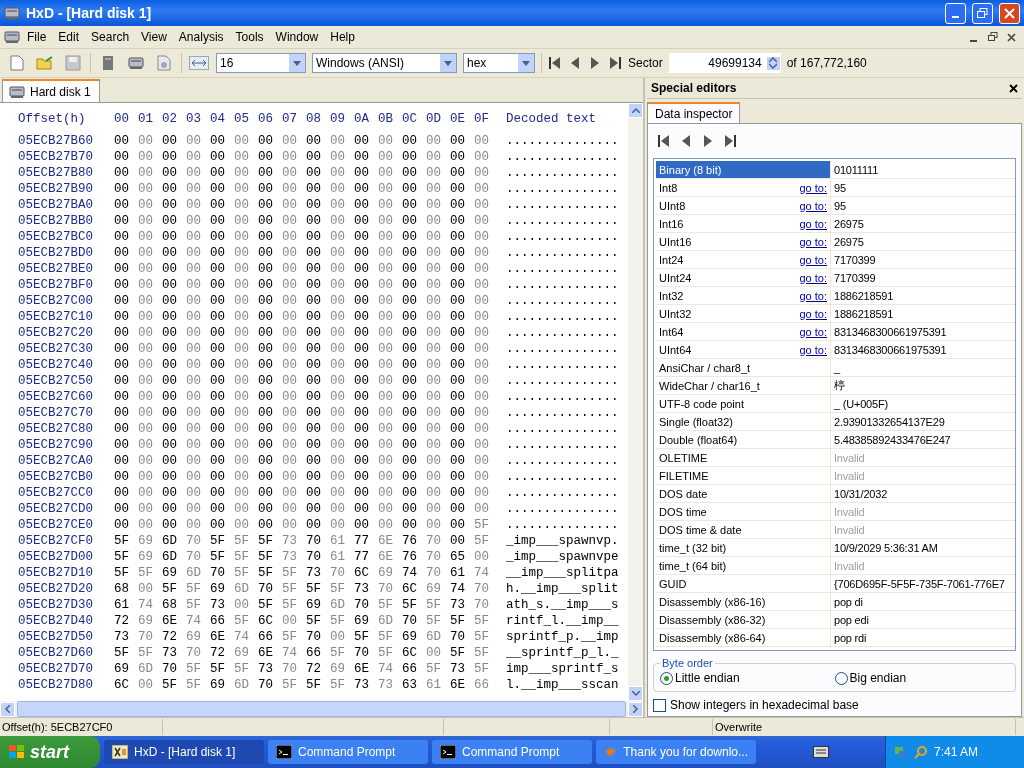 This screenshot has width=1024, height=768. I want to click on field-label: UInt24, so click(674, 277).